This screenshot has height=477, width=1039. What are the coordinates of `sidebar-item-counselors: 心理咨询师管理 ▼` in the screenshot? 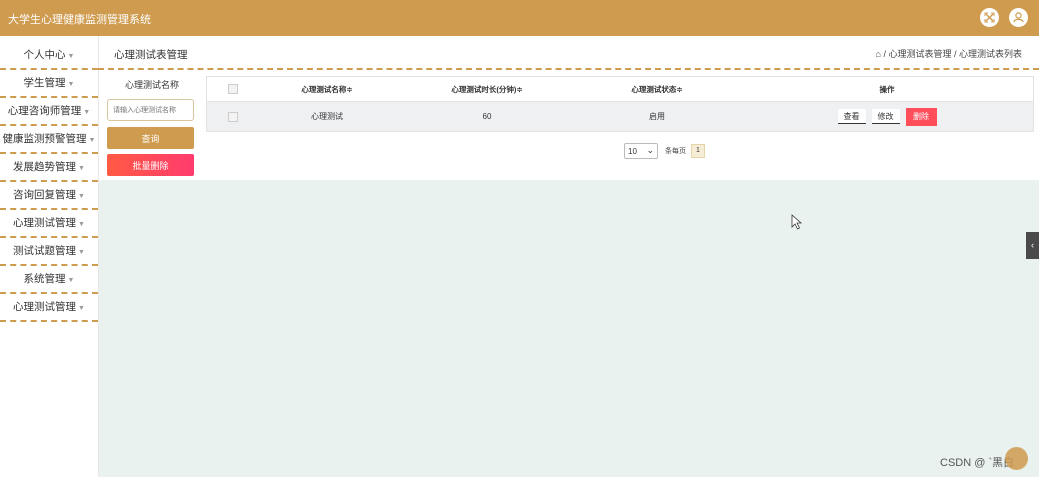 It's located at (49, 112).